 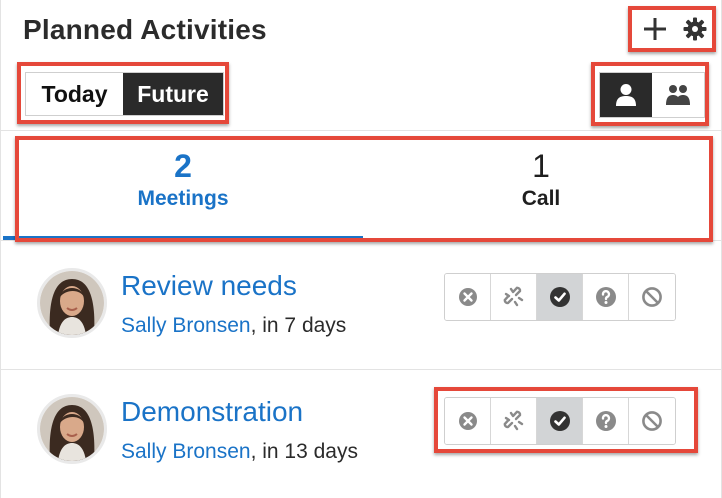 What do you see at coordinates (298, 325) in the screenshot?
I see `due-text: , in 7 days` at bounding box center [298, 325].